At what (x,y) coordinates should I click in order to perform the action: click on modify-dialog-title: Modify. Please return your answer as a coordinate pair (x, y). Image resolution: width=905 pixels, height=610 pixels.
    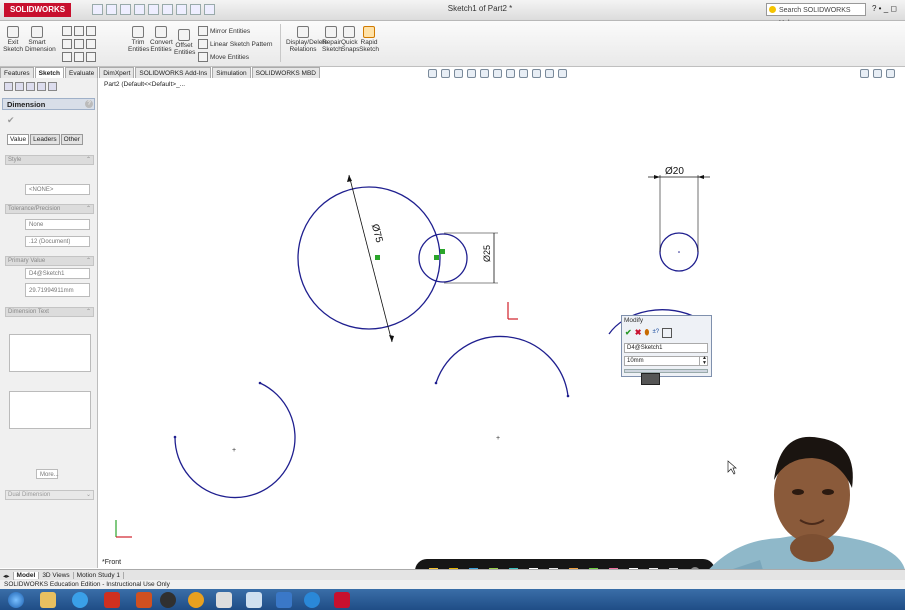
    Looking at the image, I should click on (634, 320).